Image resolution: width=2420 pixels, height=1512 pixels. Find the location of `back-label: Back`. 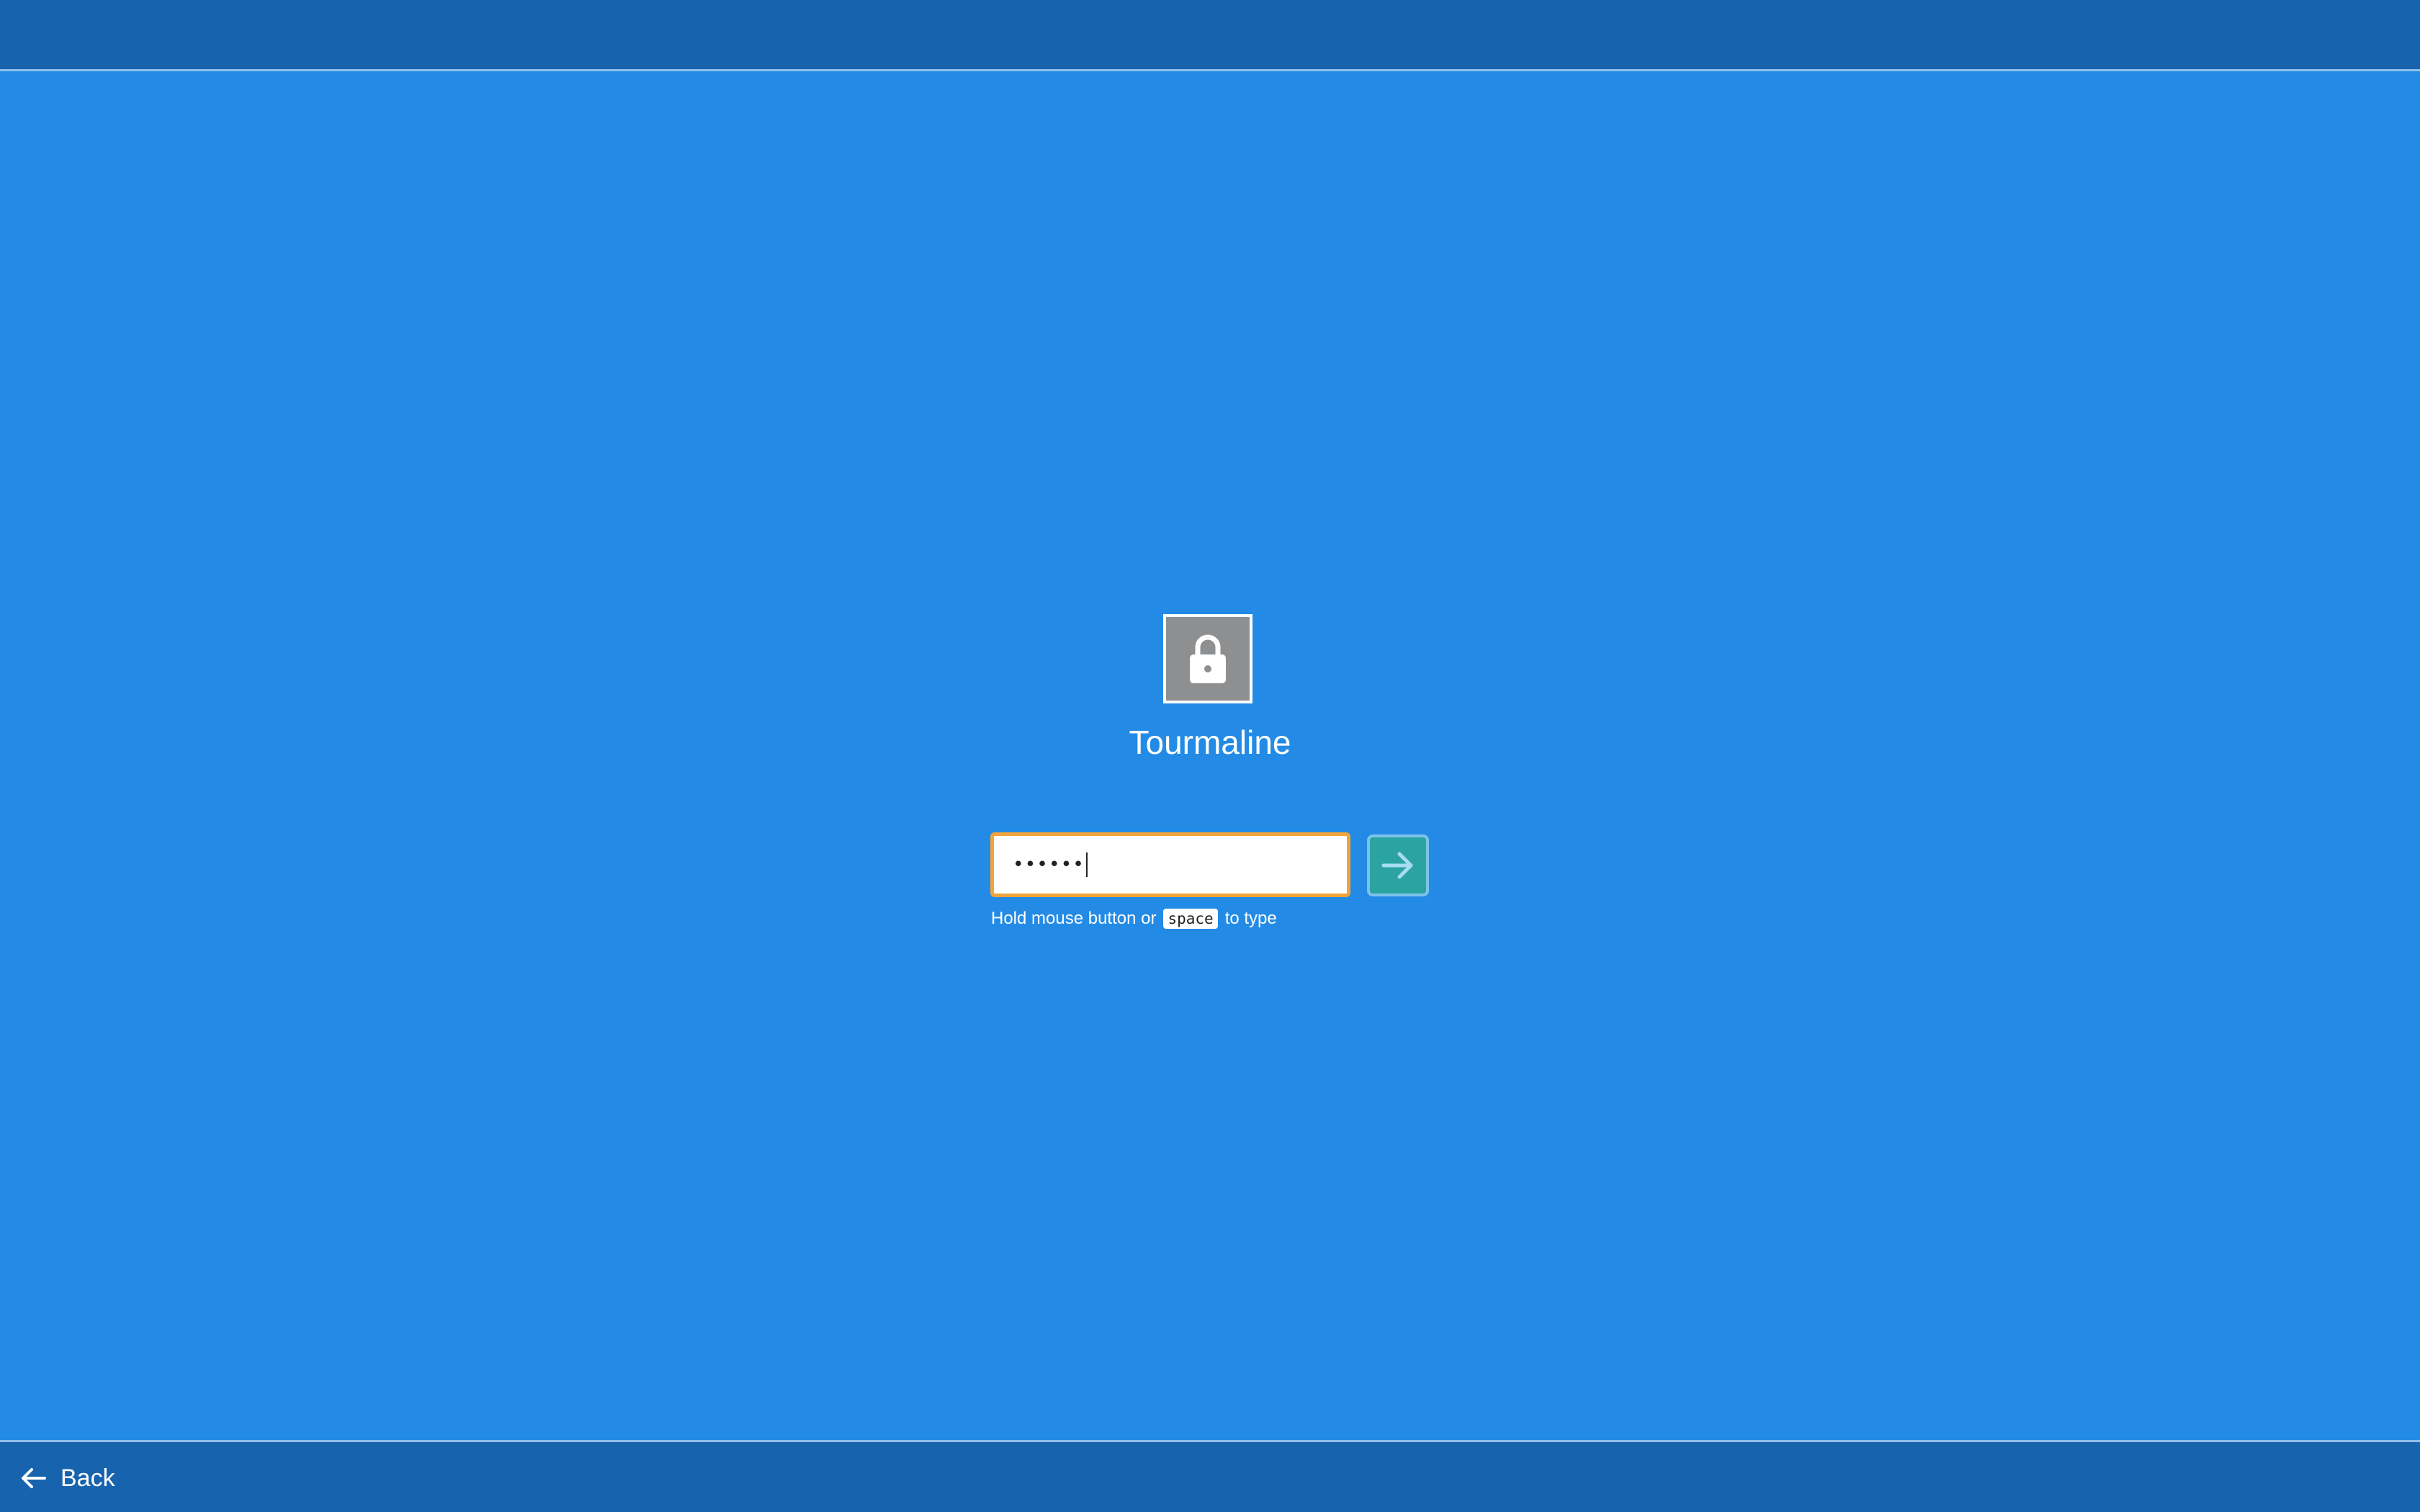

back-label: Back is located at coordinates (87, 1478).